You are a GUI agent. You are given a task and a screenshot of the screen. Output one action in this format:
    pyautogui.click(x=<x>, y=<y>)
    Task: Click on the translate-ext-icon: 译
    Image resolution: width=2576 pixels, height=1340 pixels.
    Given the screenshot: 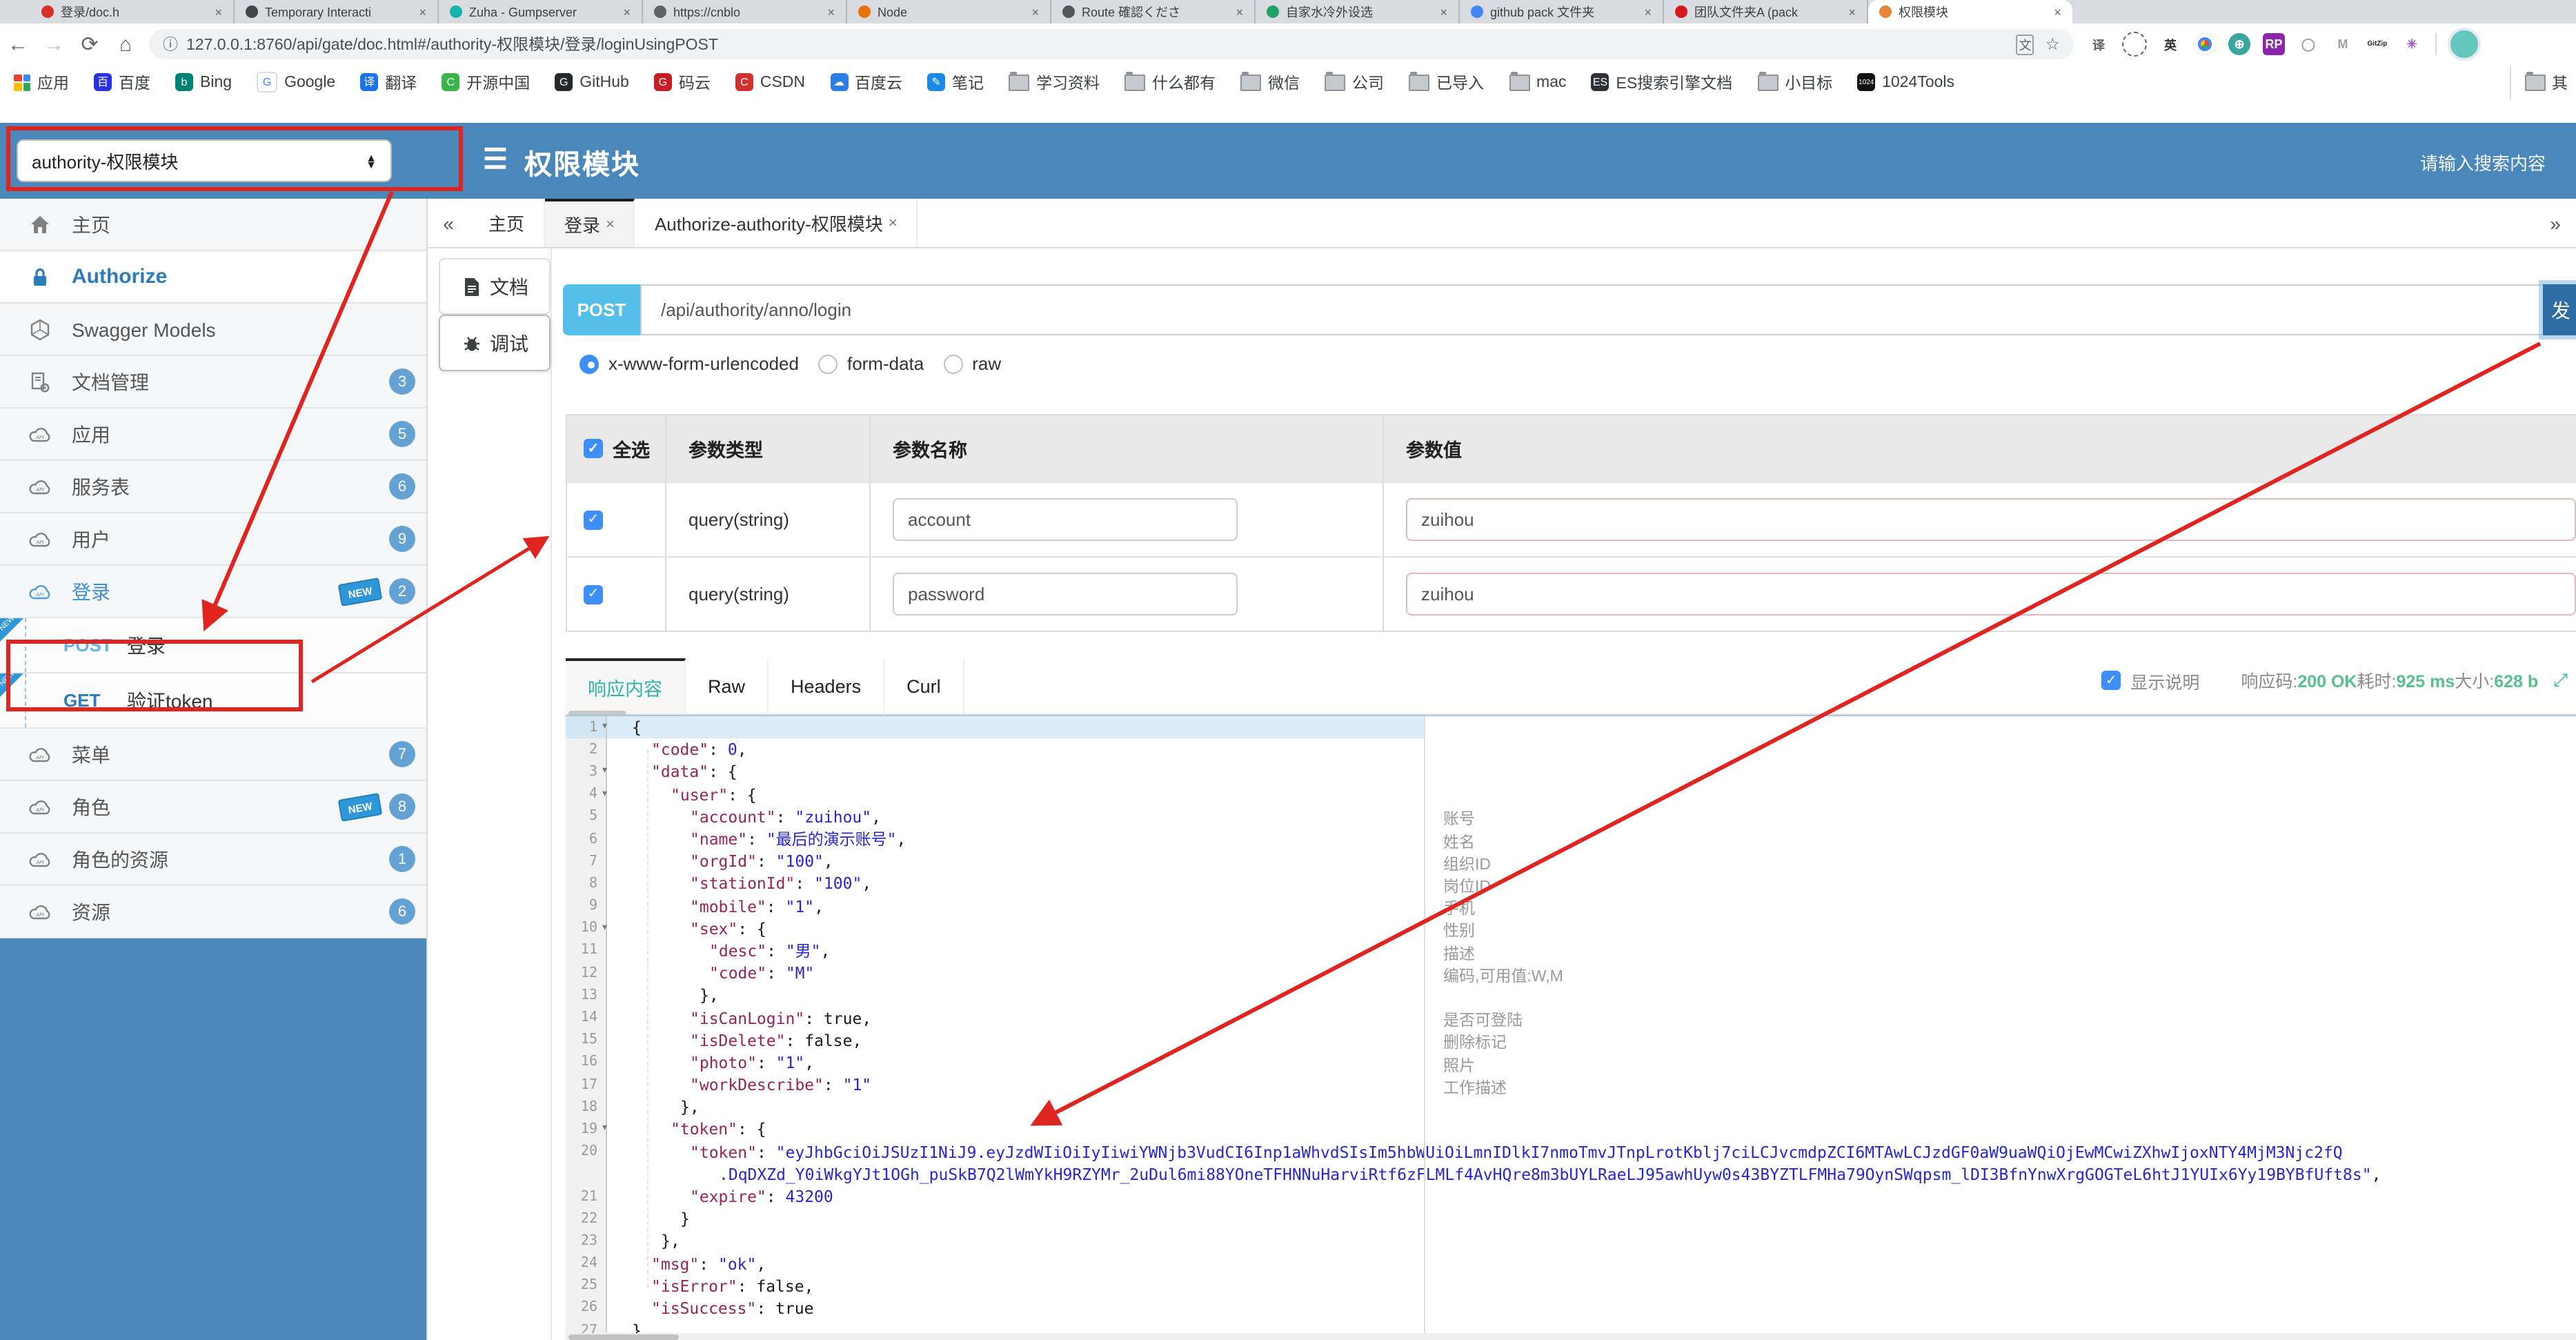 What is the action you would take?
    pyautogui.click(x=2099, y=44)
    